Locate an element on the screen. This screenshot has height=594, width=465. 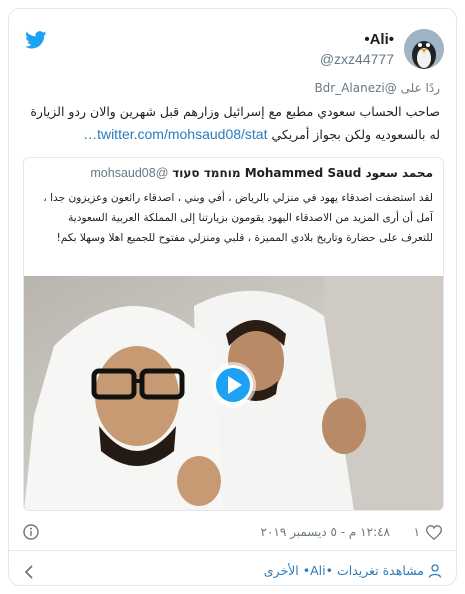
chevron-left-icon is located at coordinates (29, 572).